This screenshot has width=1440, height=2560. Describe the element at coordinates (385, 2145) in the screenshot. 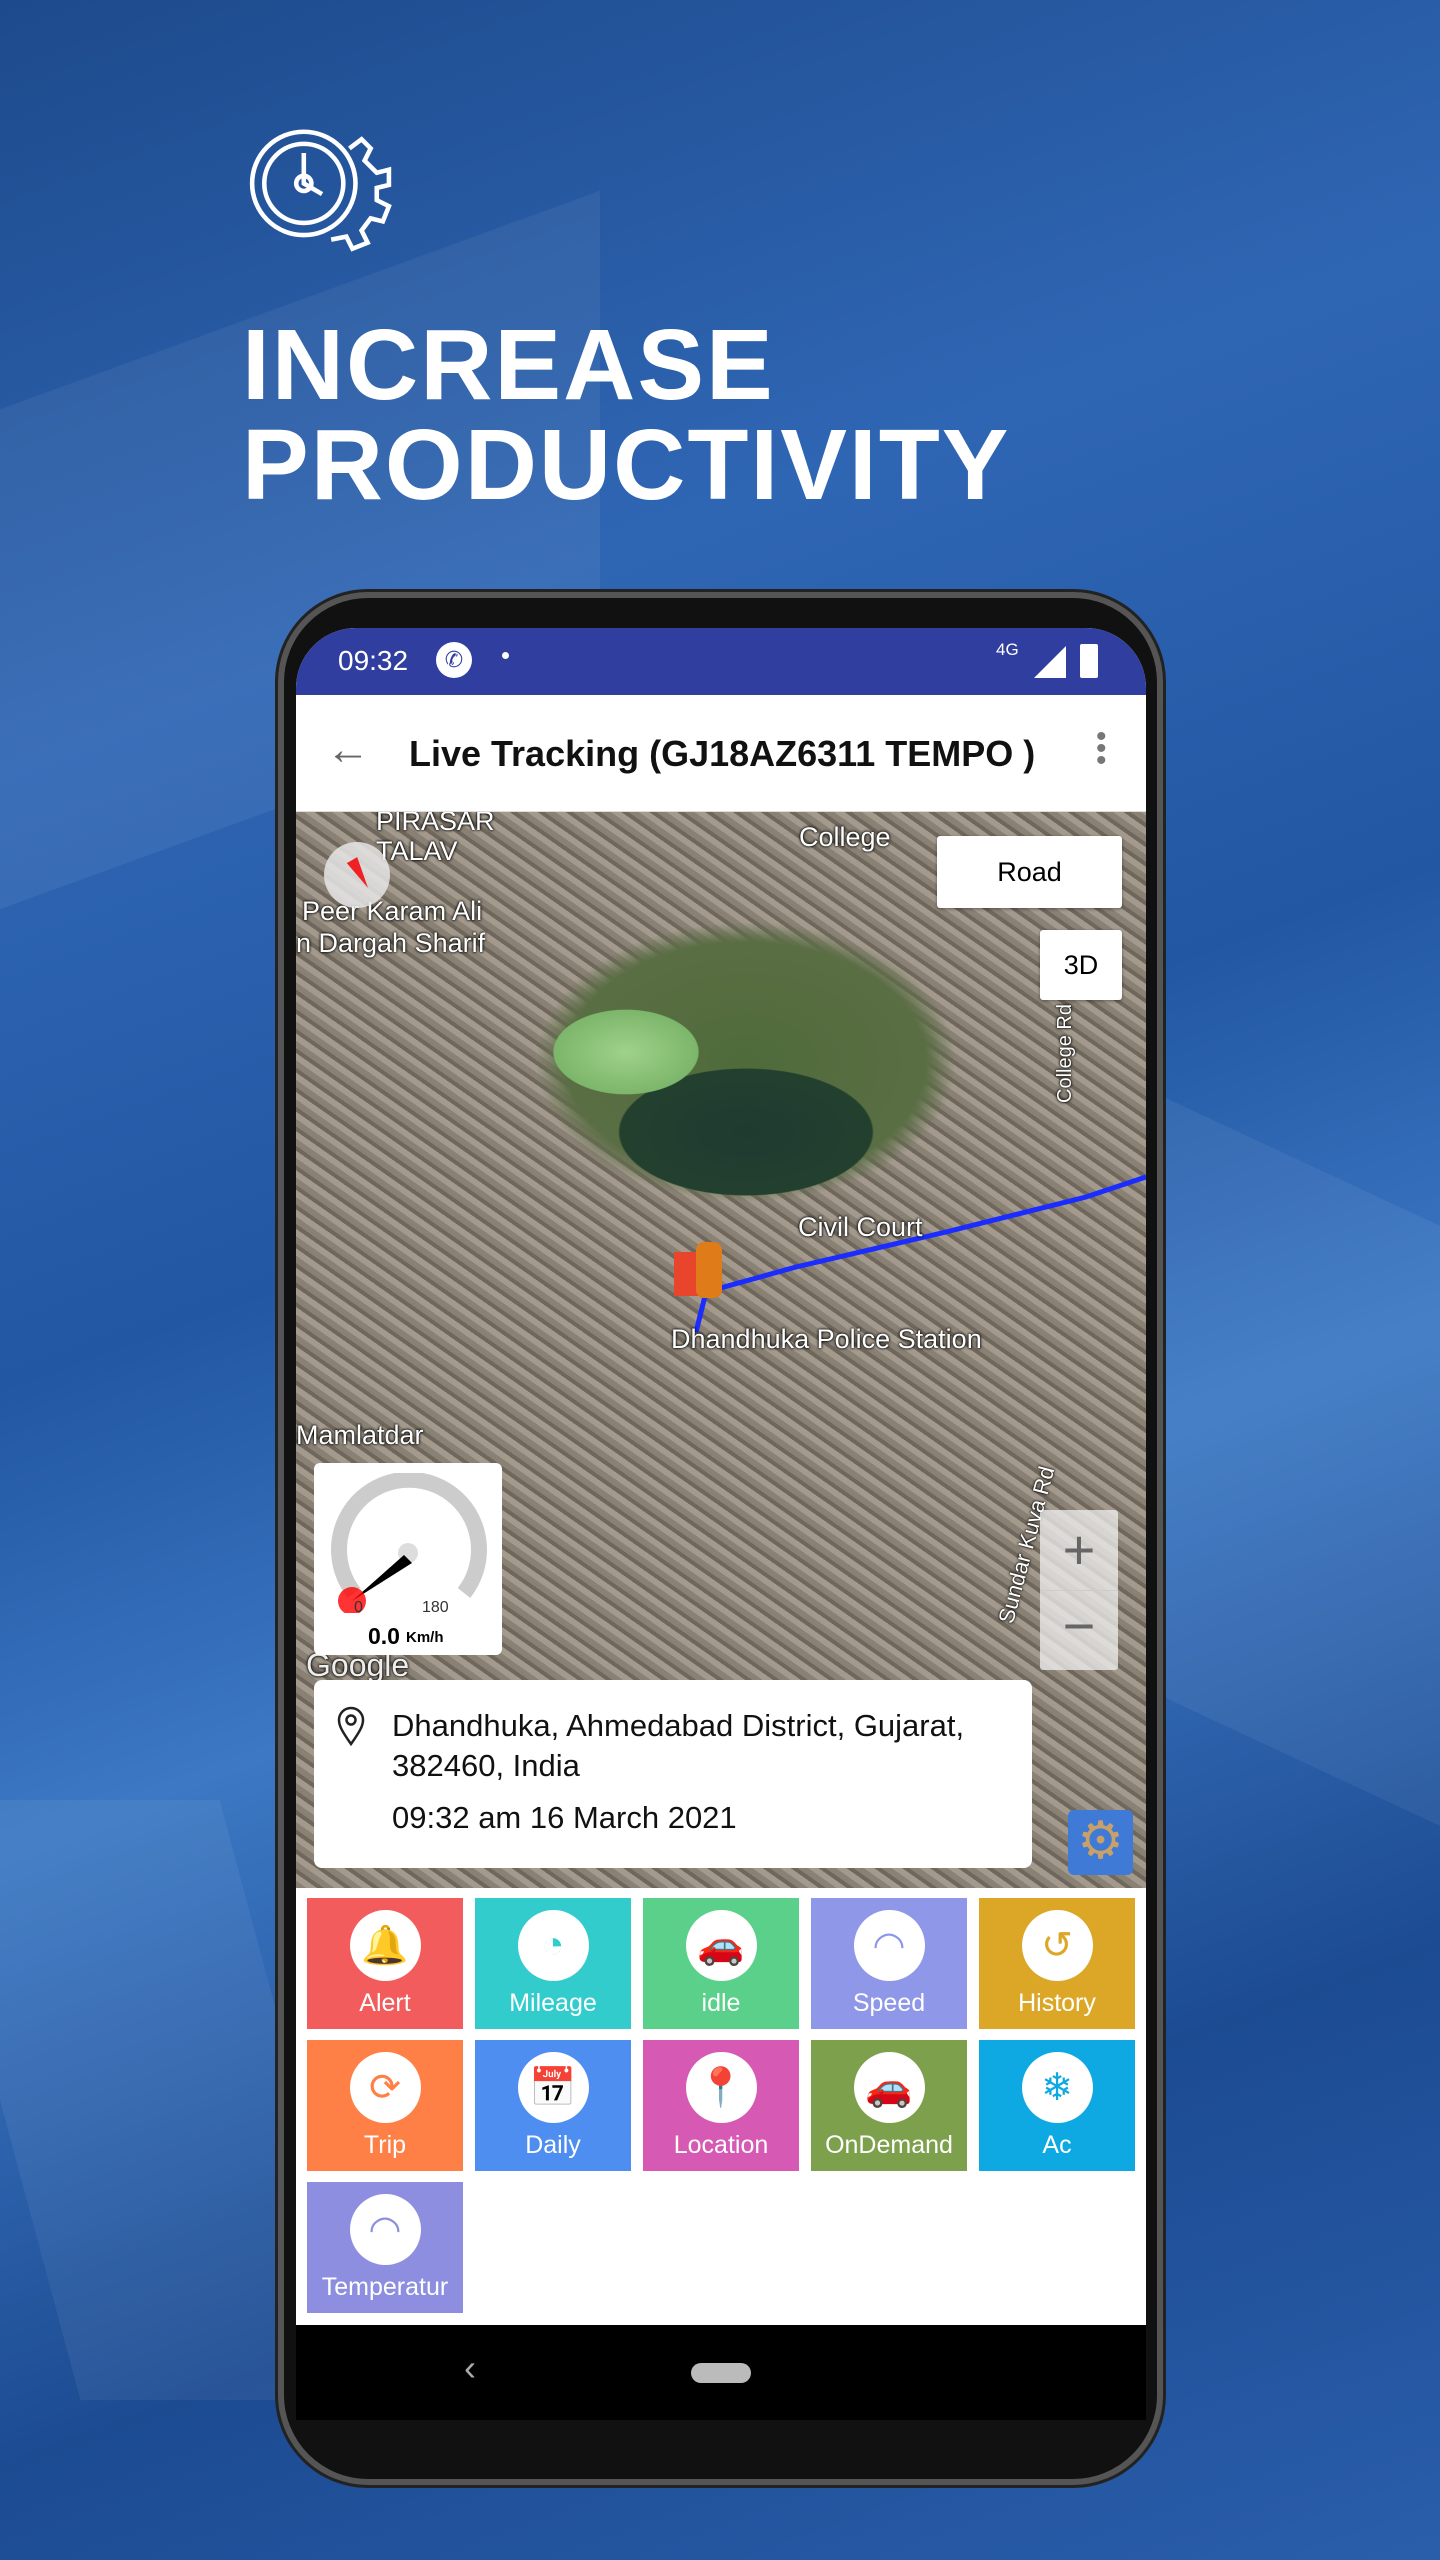

I see `menu-tile-label: Trip` at that location.